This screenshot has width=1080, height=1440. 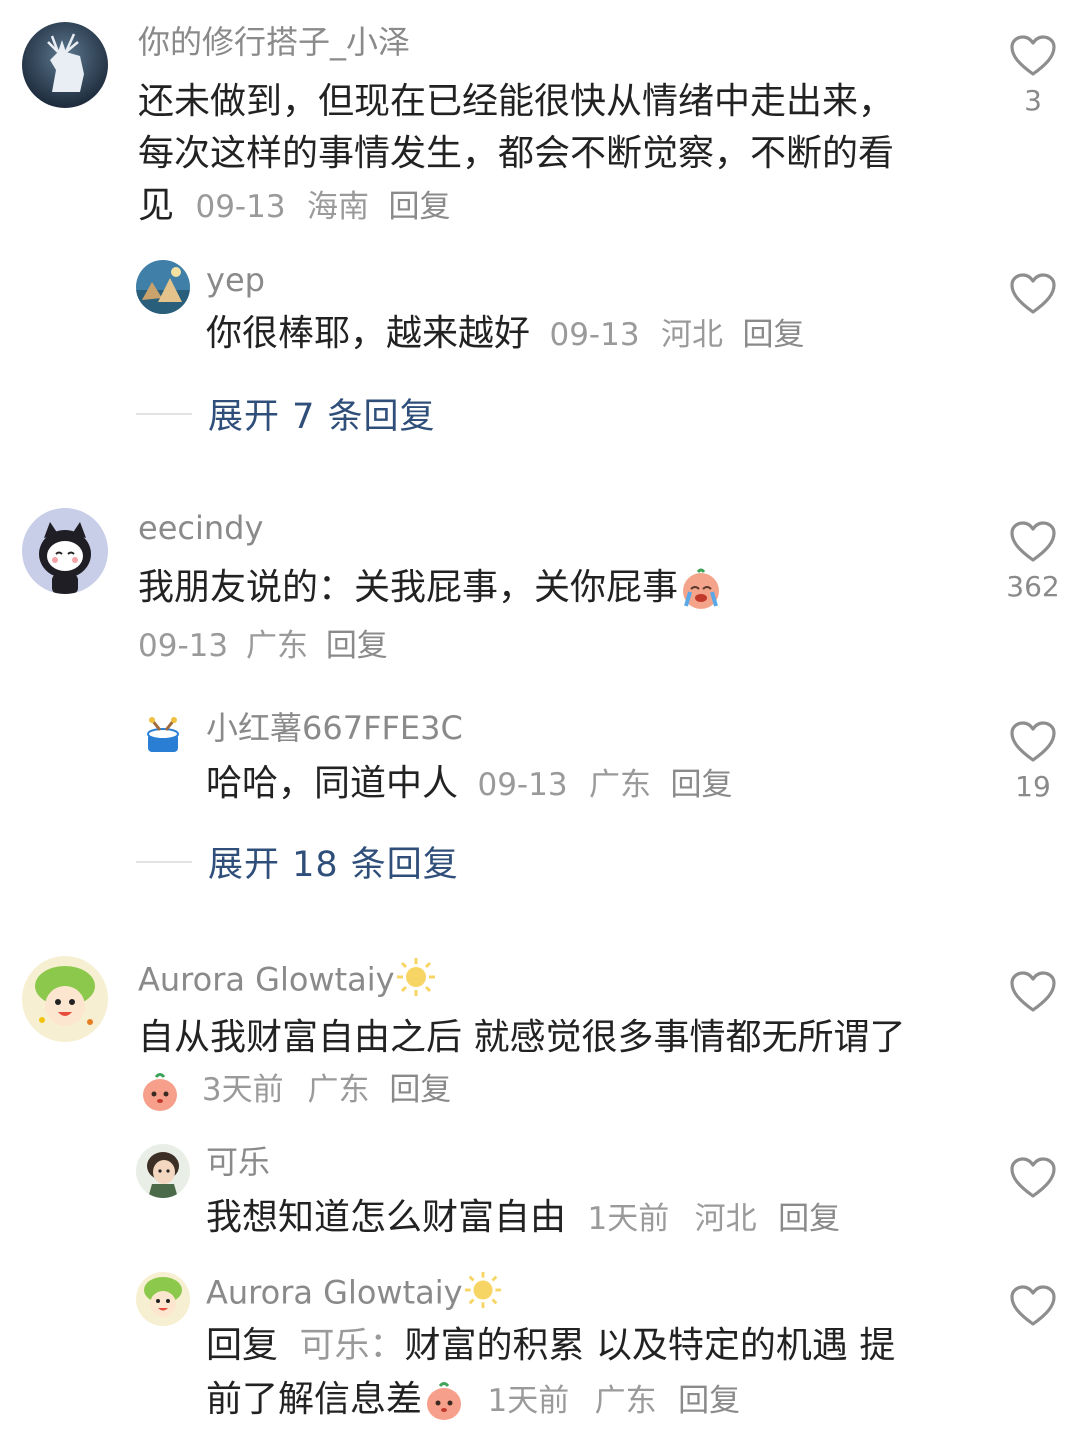 What do you see at coordinates (516, 101) in the screenshot?
I see `comment-text-line-1: 还未做到，但现在已经能很快从情绪中走出来，` at bounding box center [516, 101].